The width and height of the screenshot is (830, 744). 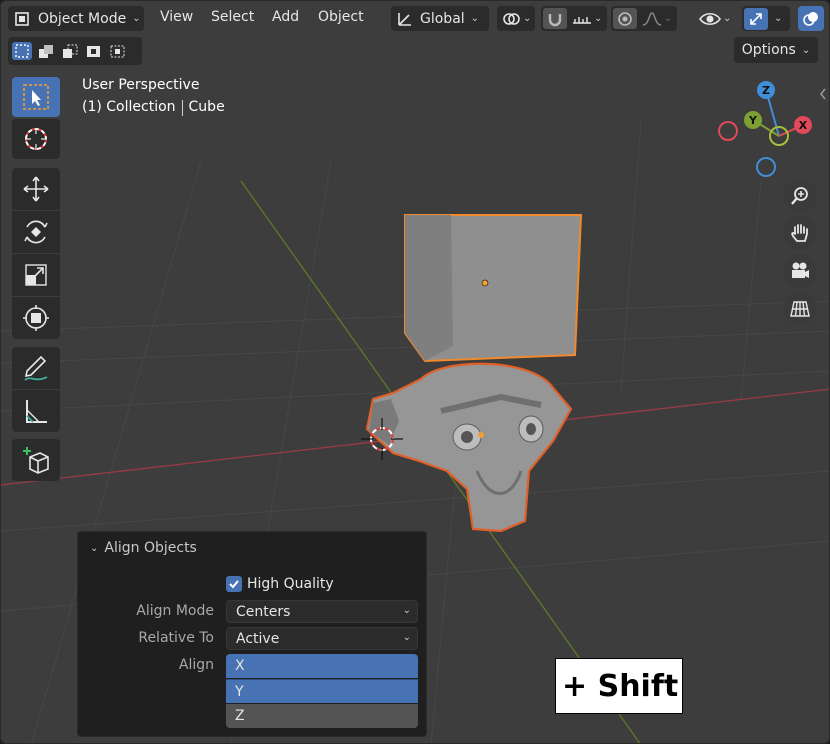 I want to click on select-invert-button, so click(x=94, y=51).